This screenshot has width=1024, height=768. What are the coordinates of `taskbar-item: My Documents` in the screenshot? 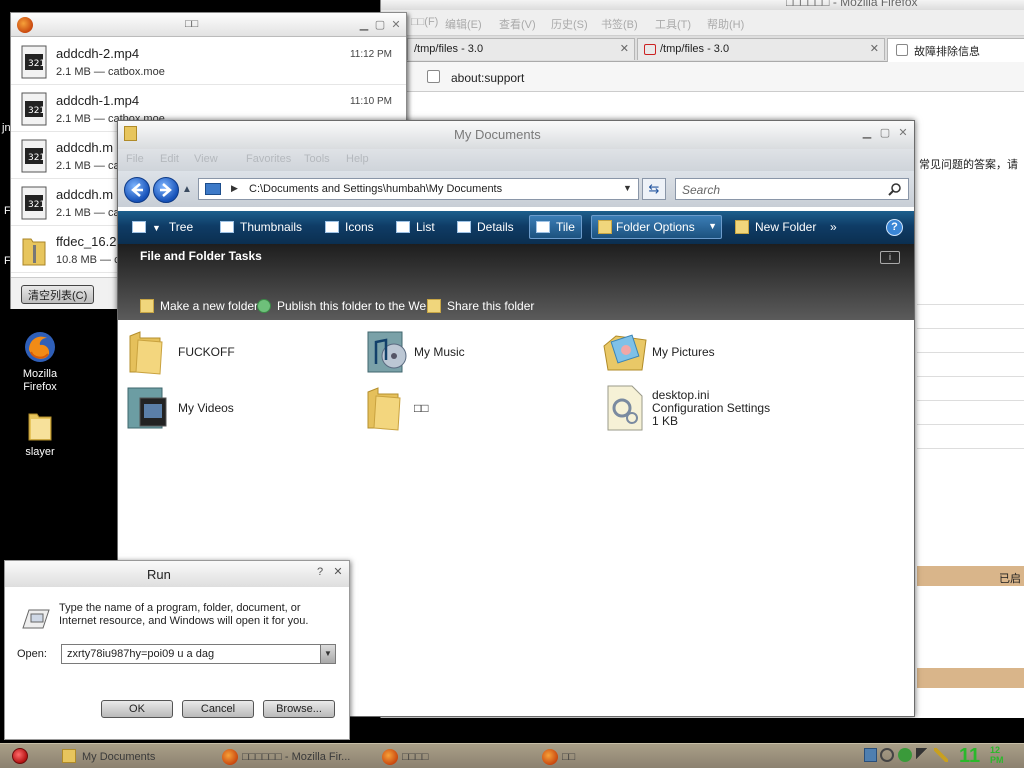 It's located at (108, 757).